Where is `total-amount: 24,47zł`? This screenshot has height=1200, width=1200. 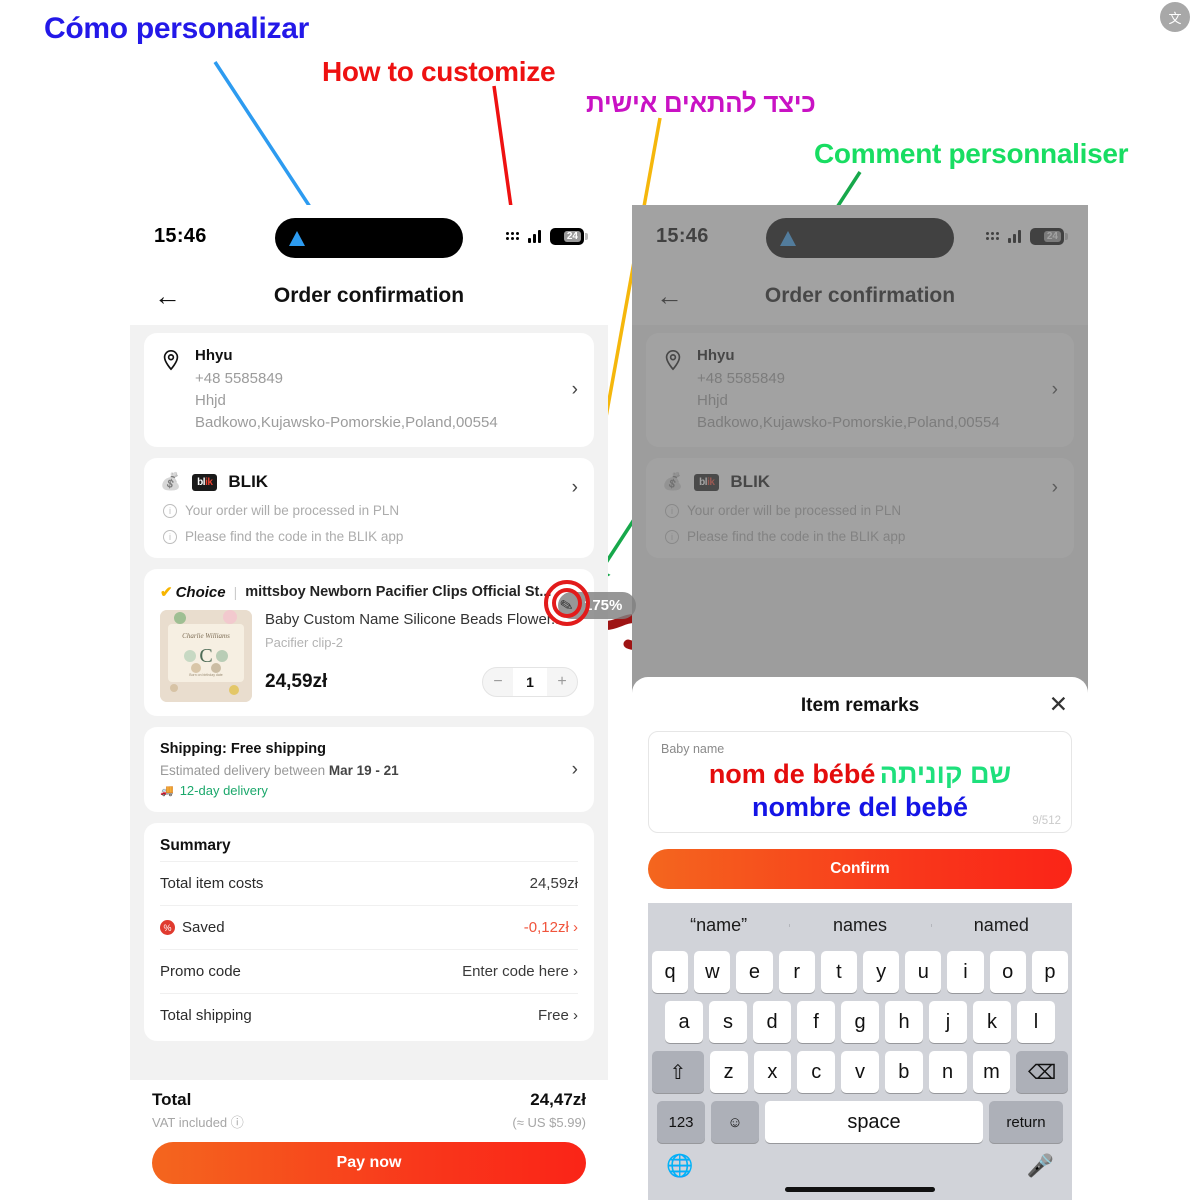 total-amount: 24,47zł is located at coordinates (558, 1099).